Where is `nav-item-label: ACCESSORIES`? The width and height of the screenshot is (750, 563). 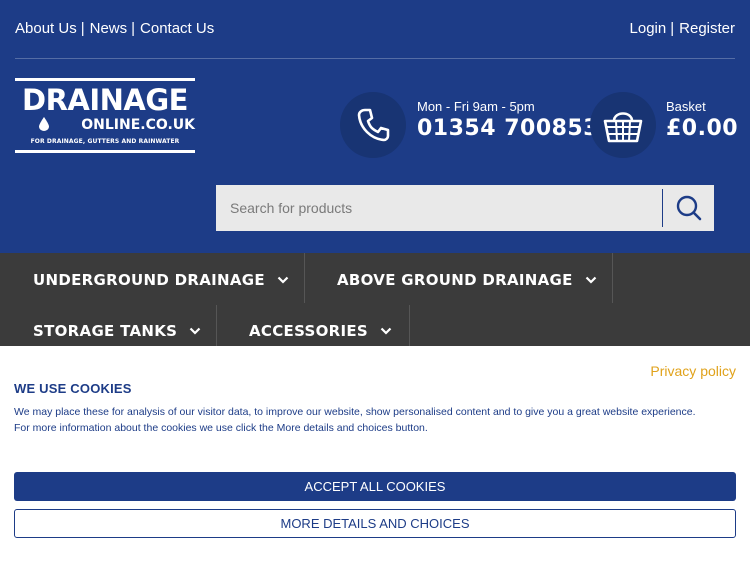
nav-item-label: ACCESSORIES is located at coordinates (309, 331).